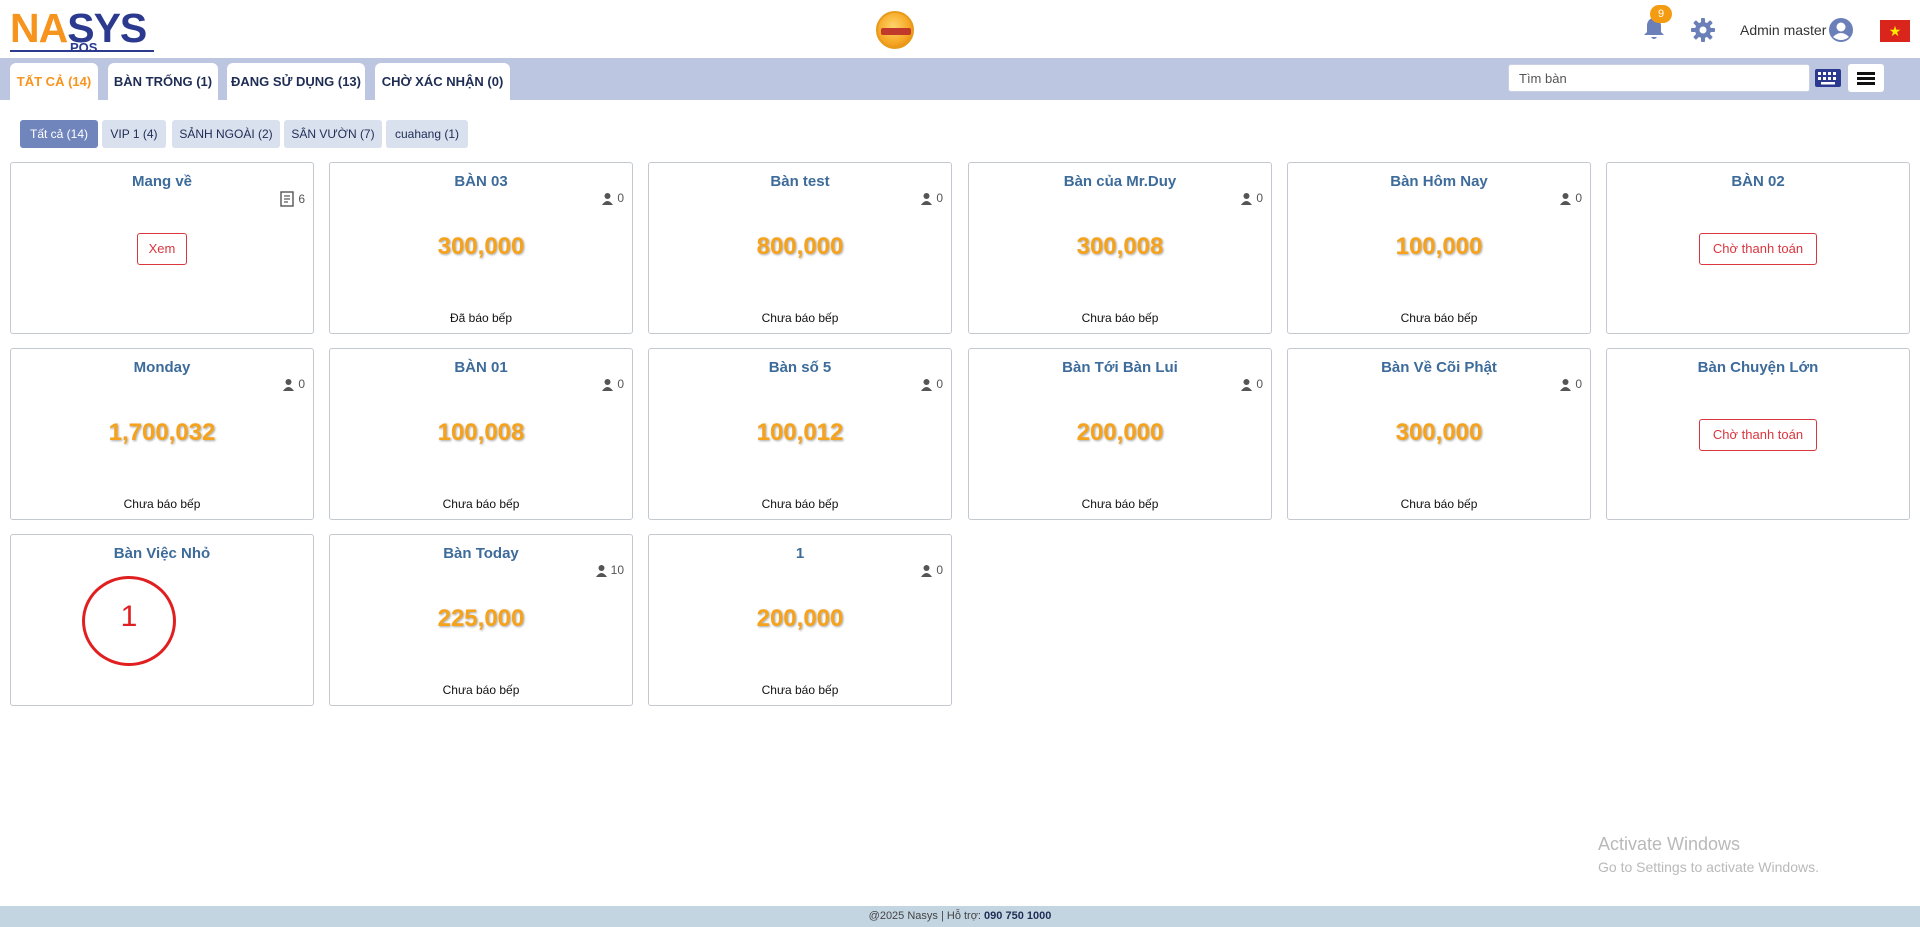 The image size is (1920, 927). I want to click on gear-icon, so click(1703, 30).